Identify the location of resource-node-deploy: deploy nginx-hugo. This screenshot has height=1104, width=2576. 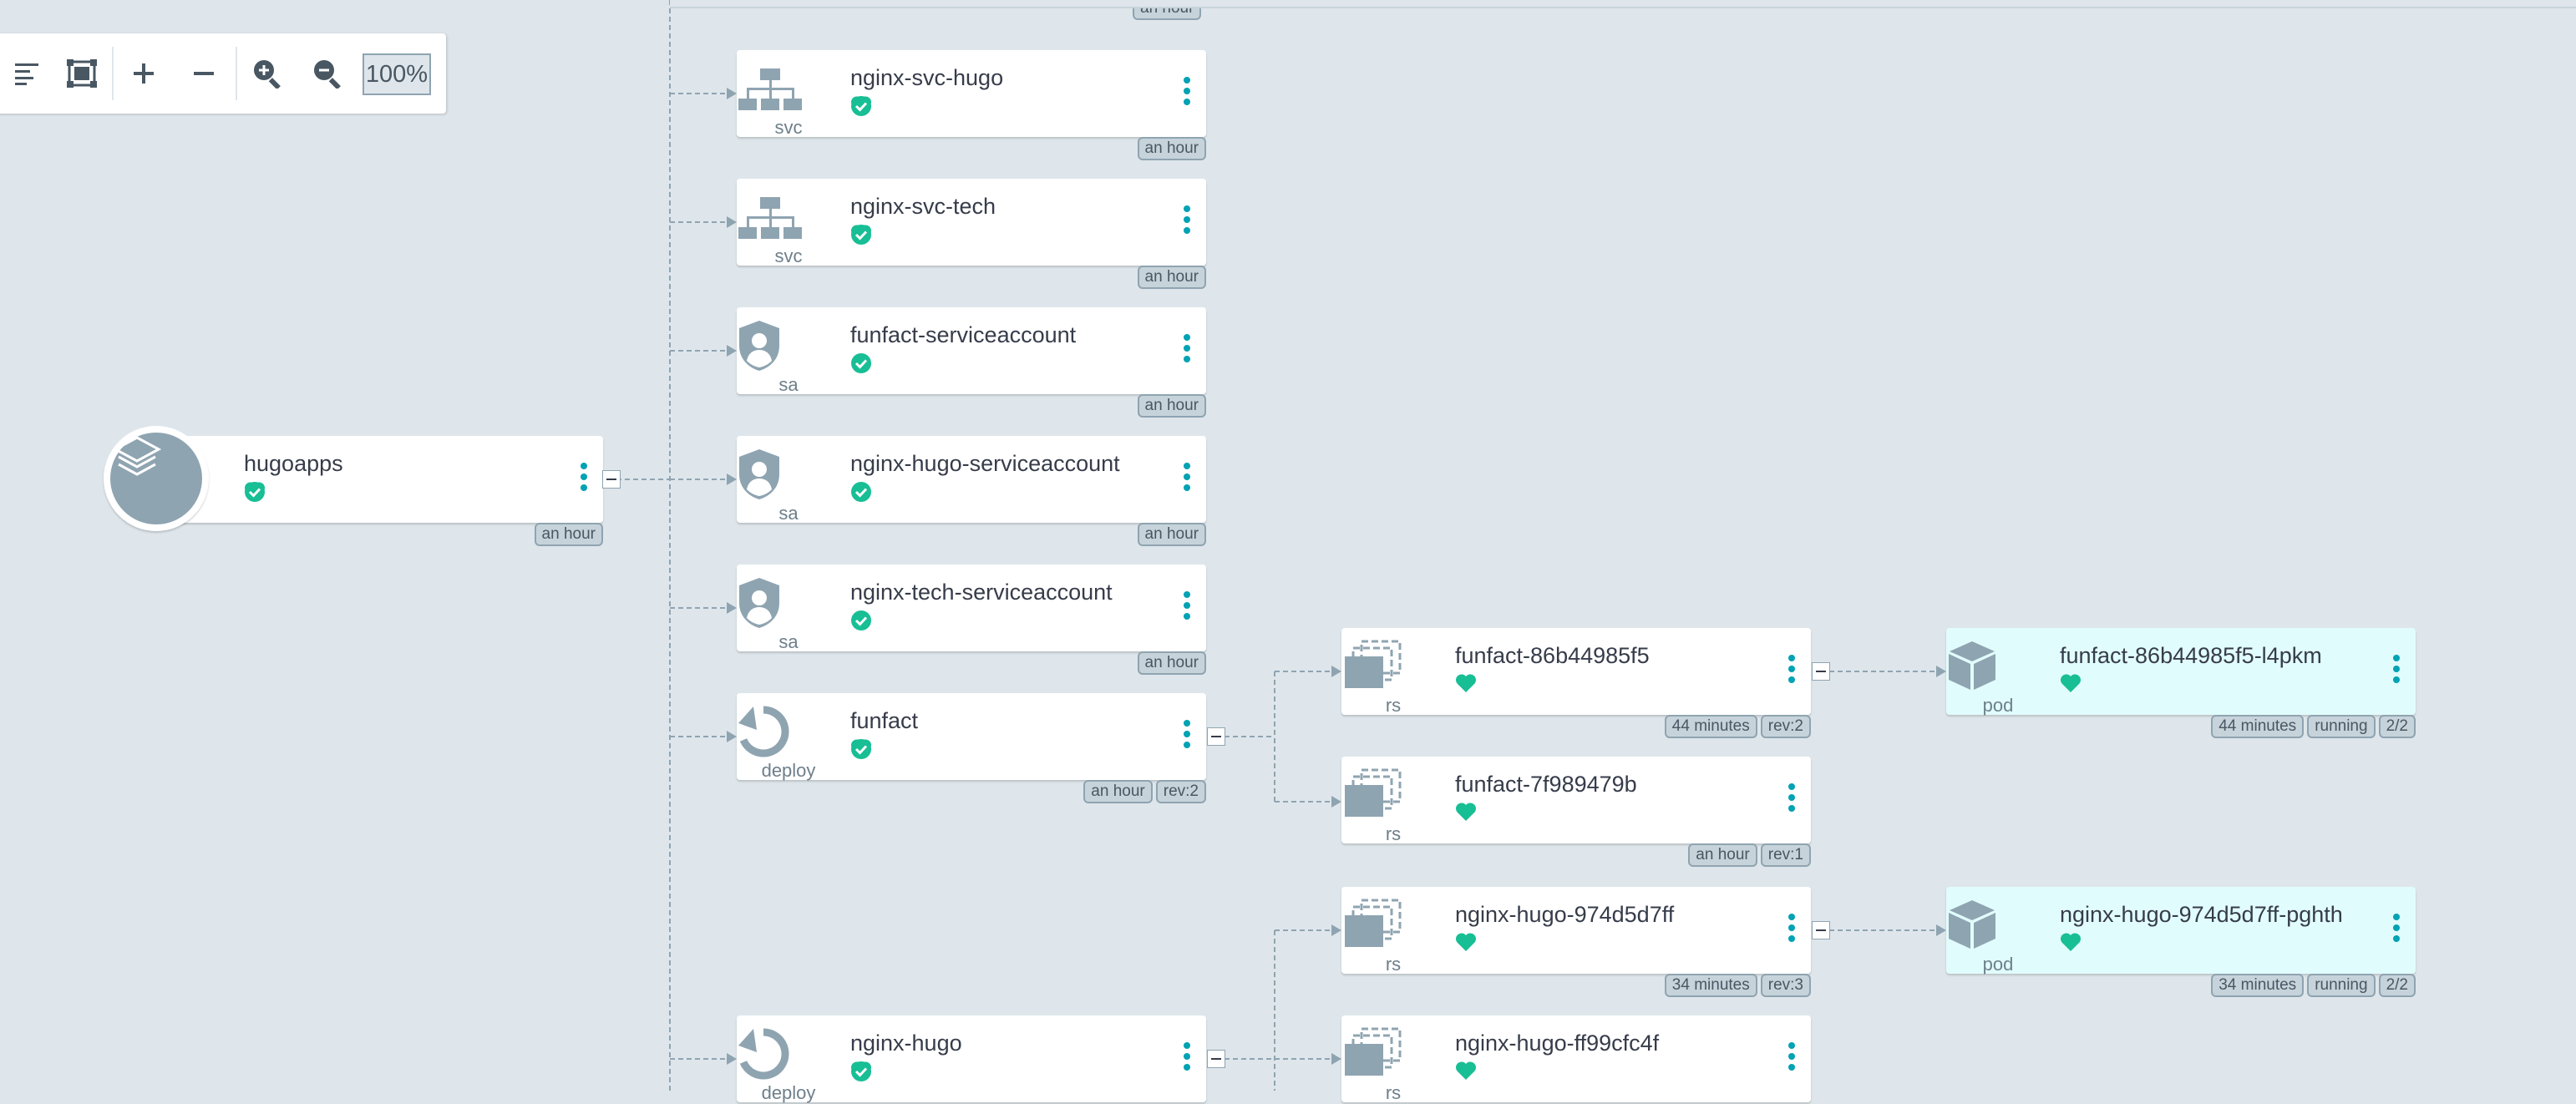
(971, 1059).